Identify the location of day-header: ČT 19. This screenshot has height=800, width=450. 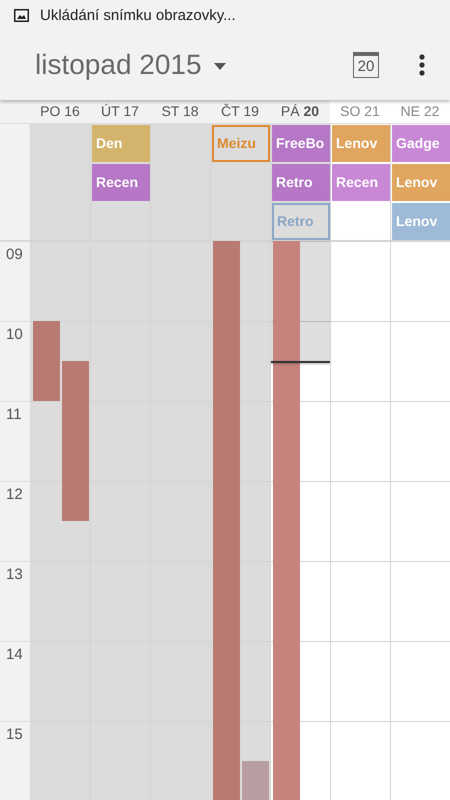
(240, 111).